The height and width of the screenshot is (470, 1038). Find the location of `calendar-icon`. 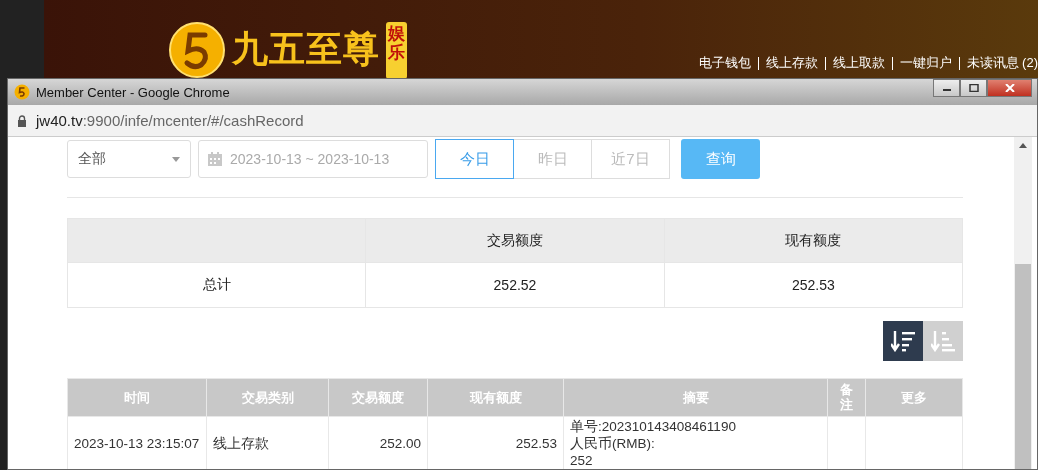

calendar-icon is located at coordinates (215, 159).